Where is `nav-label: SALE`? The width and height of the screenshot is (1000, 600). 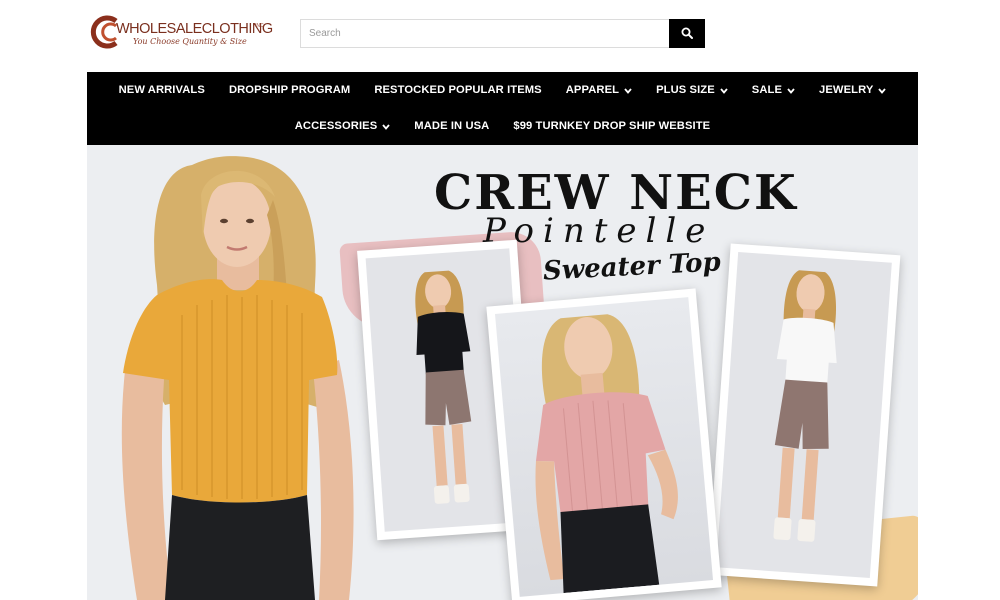
nav-label: SALE is located at coordinates (767, 90).